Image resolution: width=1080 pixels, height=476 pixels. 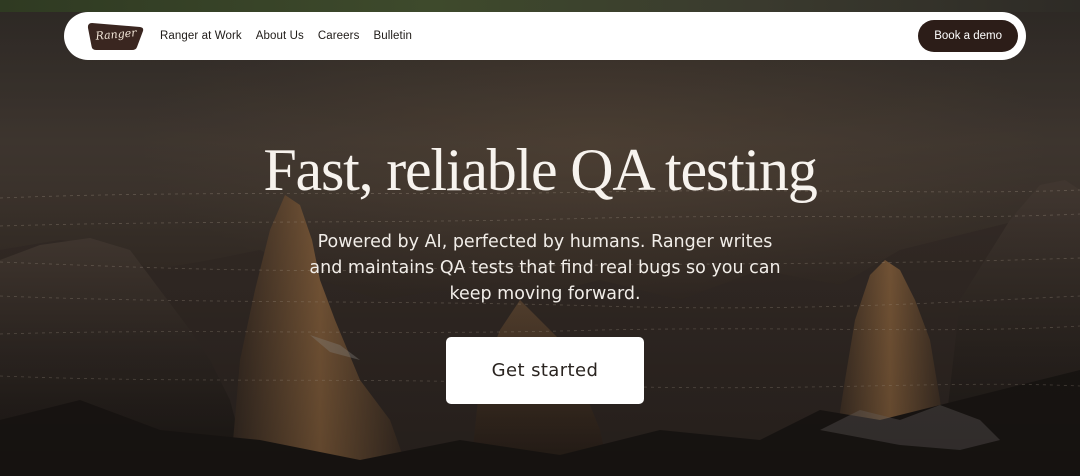 I want to click on nav-link-careers: Careers, so click(x=339, y=36).